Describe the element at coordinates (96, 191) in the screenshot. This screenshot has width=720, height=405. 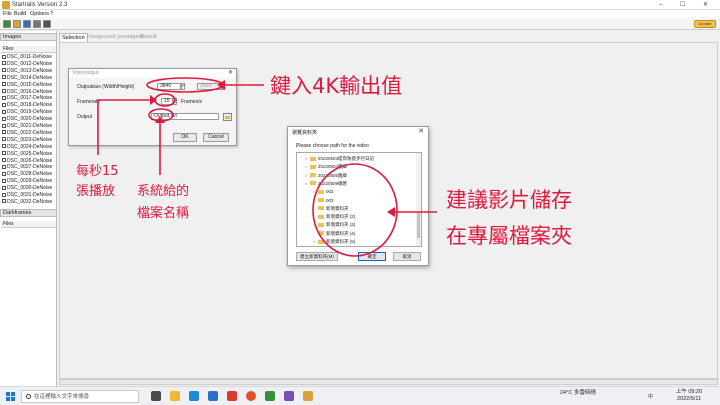
I see `annotation-fps-line2: 張播放` at that location.